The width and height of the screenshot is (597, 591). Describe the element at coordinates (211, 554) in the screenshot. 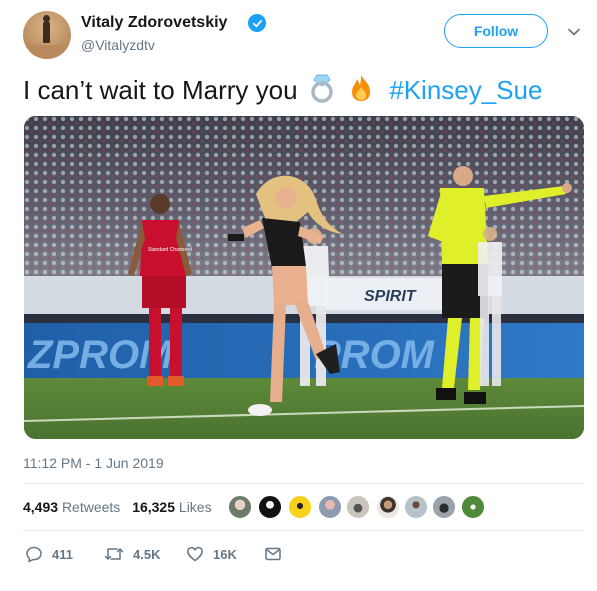

I see `like-action: 16K` at that location.